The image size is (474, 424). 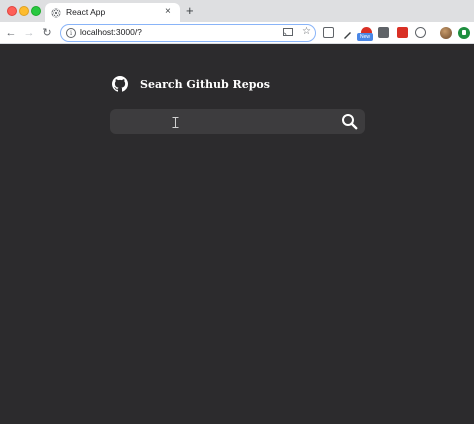 What do you see at coordinates (29, 33) in the screenshot?
I see `forward-button: →` at bounding box center [29, 33].